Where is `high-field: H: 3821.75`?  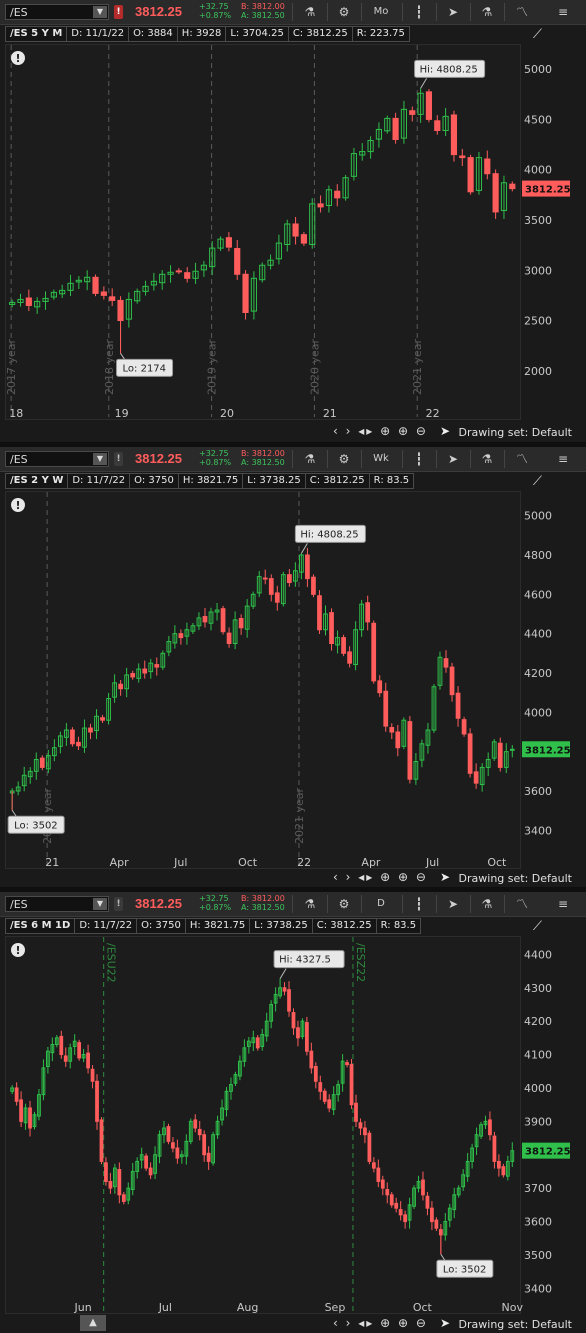
high-field: H: 3821.75 is located at coordinates (217, 926).